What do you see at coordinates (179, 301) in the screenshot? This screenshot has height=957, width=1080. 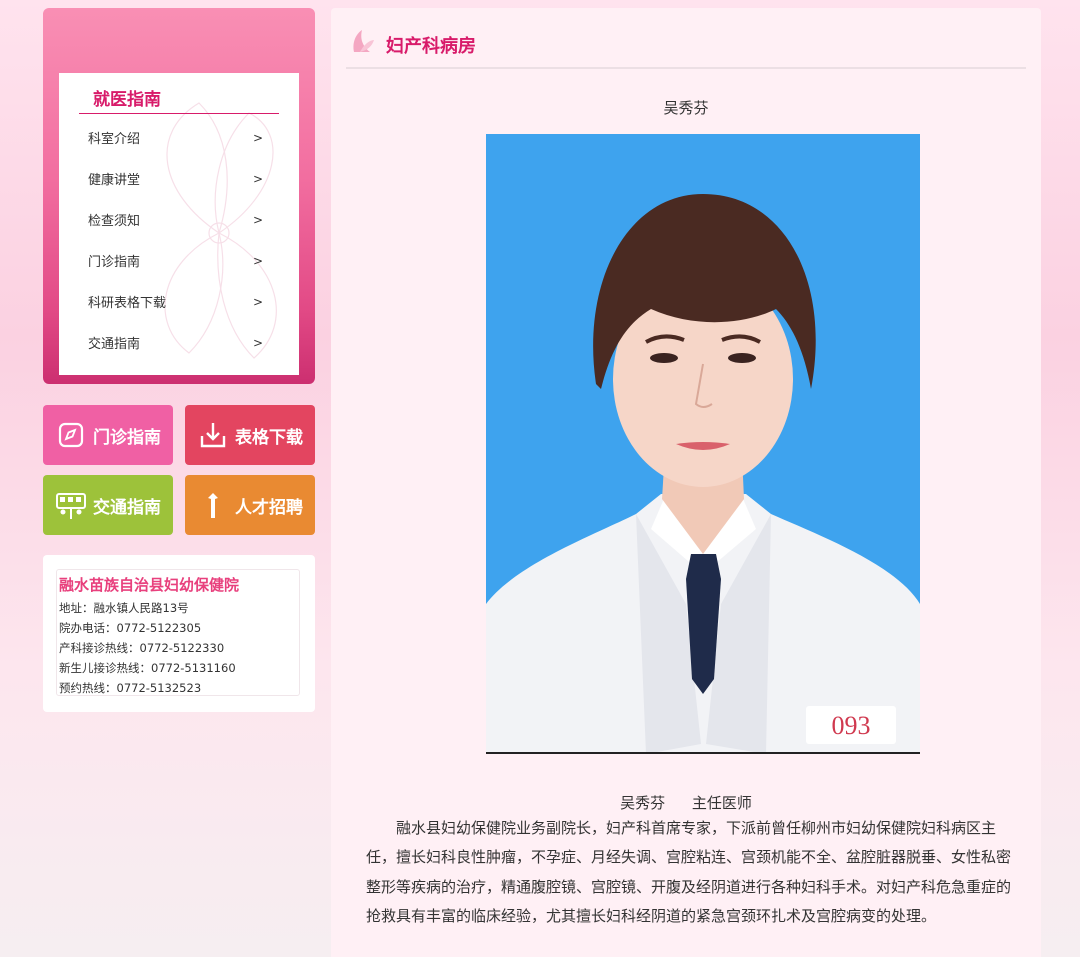 I see `sidebar-item-research-forms: 科研表格下载 >` at bounding box center [179, 301].